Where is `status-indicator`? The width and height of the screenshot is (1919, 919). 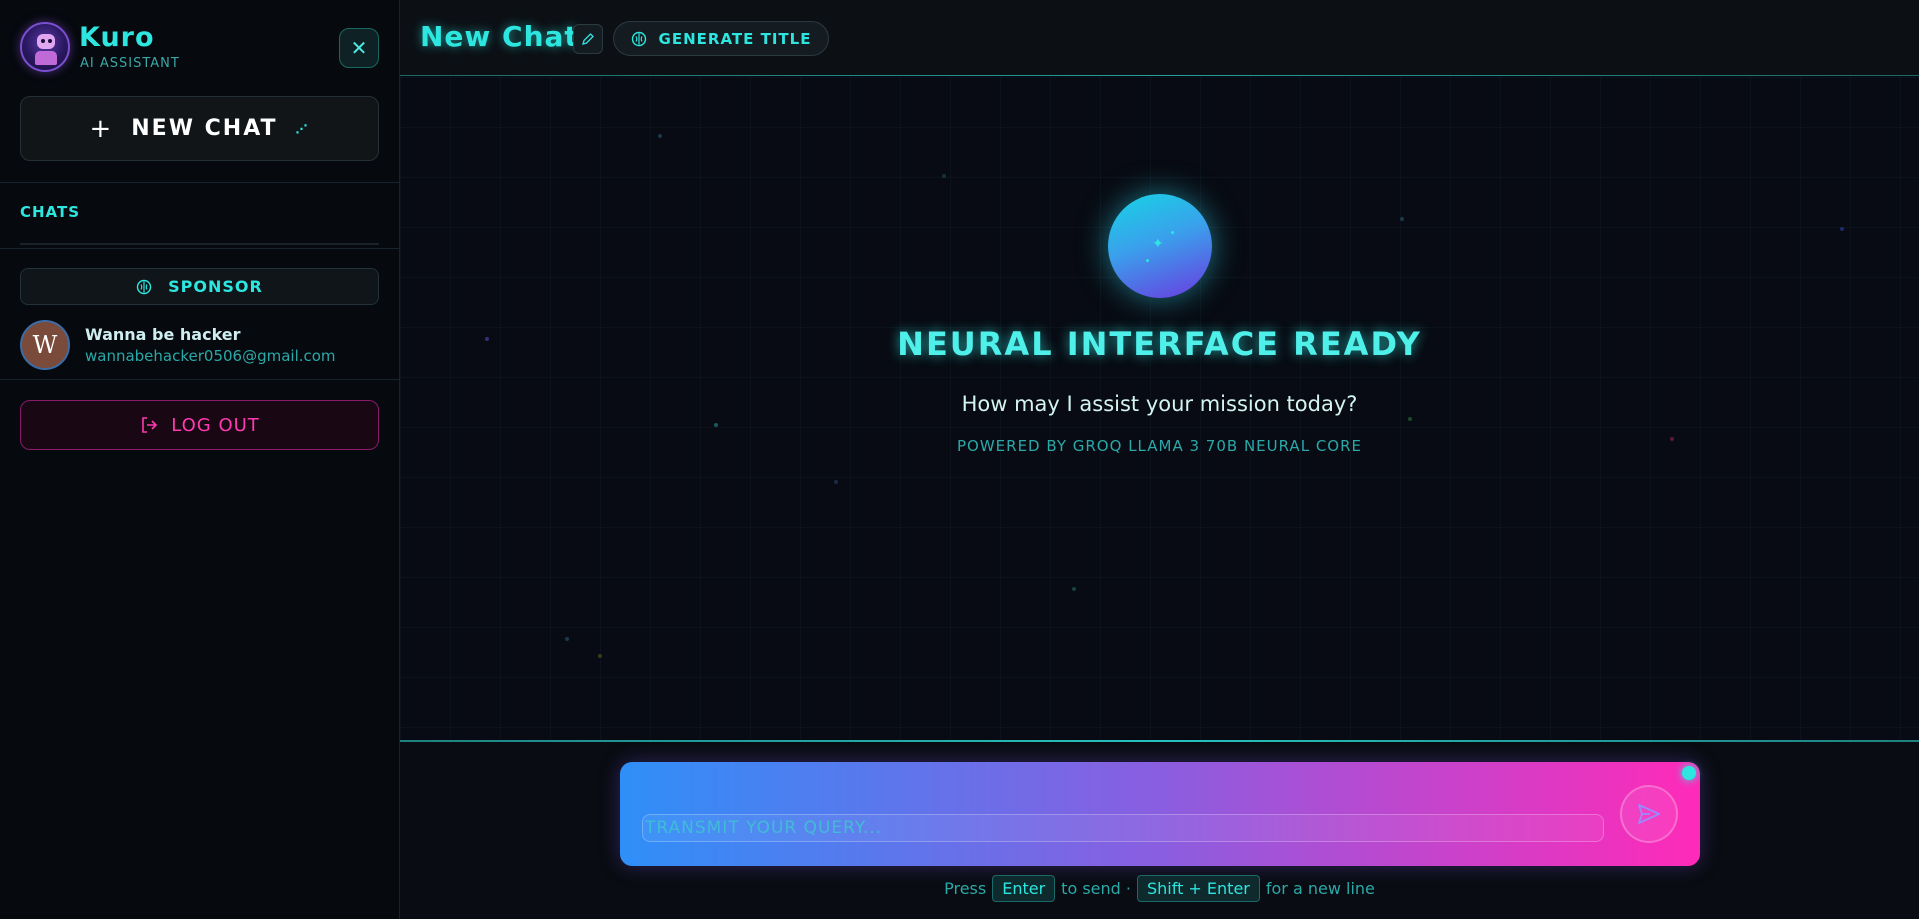 status-indicator is located at coordinates (1689, 773).